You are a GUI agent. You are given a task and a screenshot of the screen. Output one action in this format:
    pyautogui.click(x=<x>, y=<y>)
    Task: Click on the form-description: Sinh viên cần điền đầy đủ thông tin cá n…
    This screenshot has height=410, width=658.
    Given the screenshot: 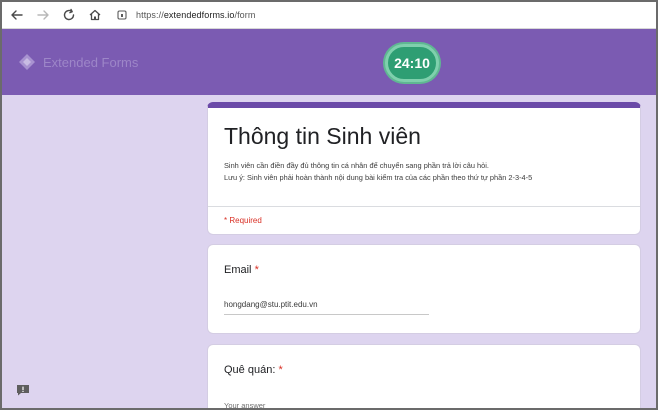 What is the action you would take?
    pyautogui.click(x=424, y=172)
    